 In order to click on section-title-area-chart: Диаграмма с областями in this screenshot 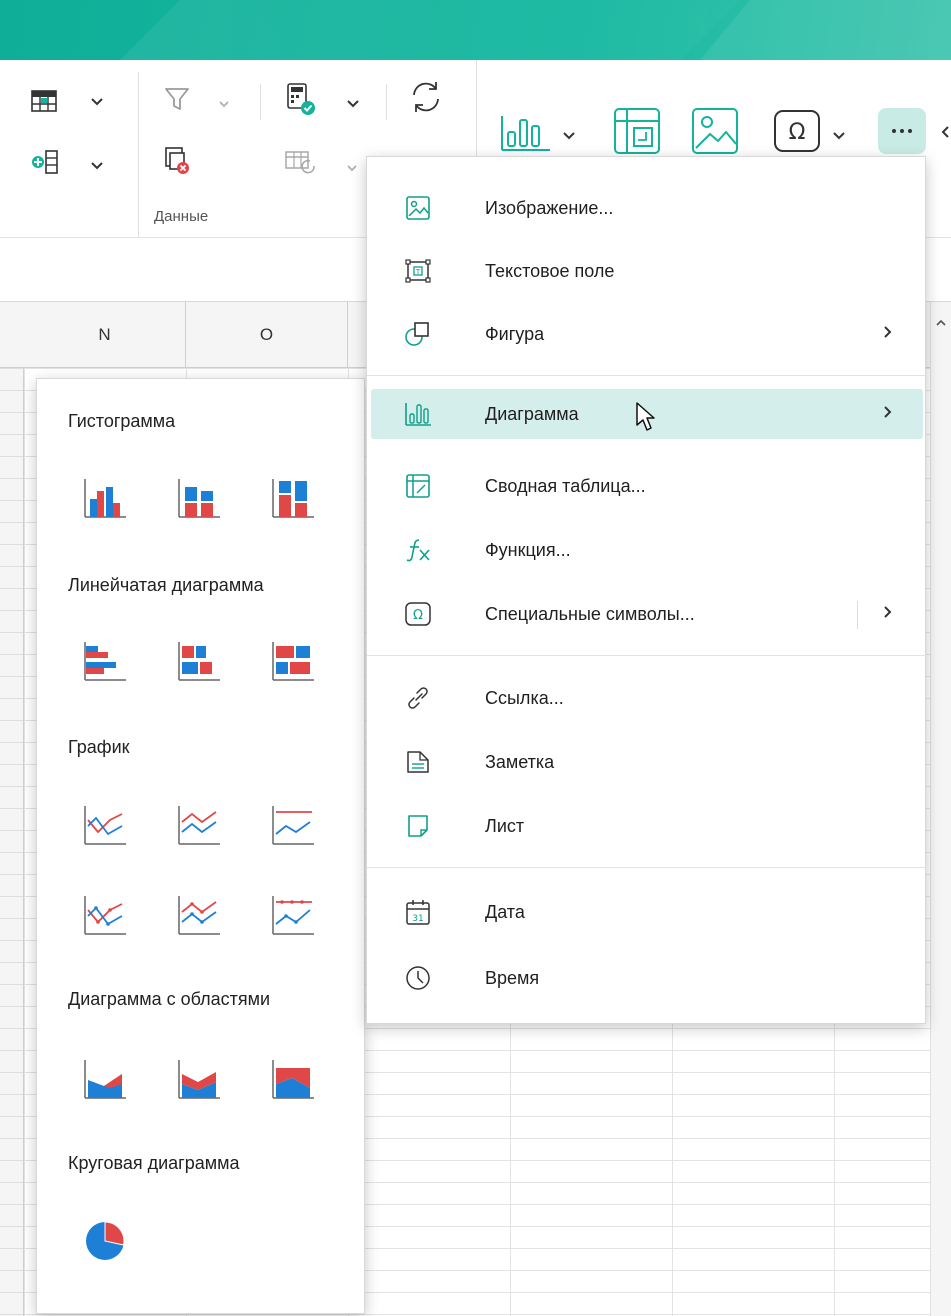, I will do `click(169, 999)`.